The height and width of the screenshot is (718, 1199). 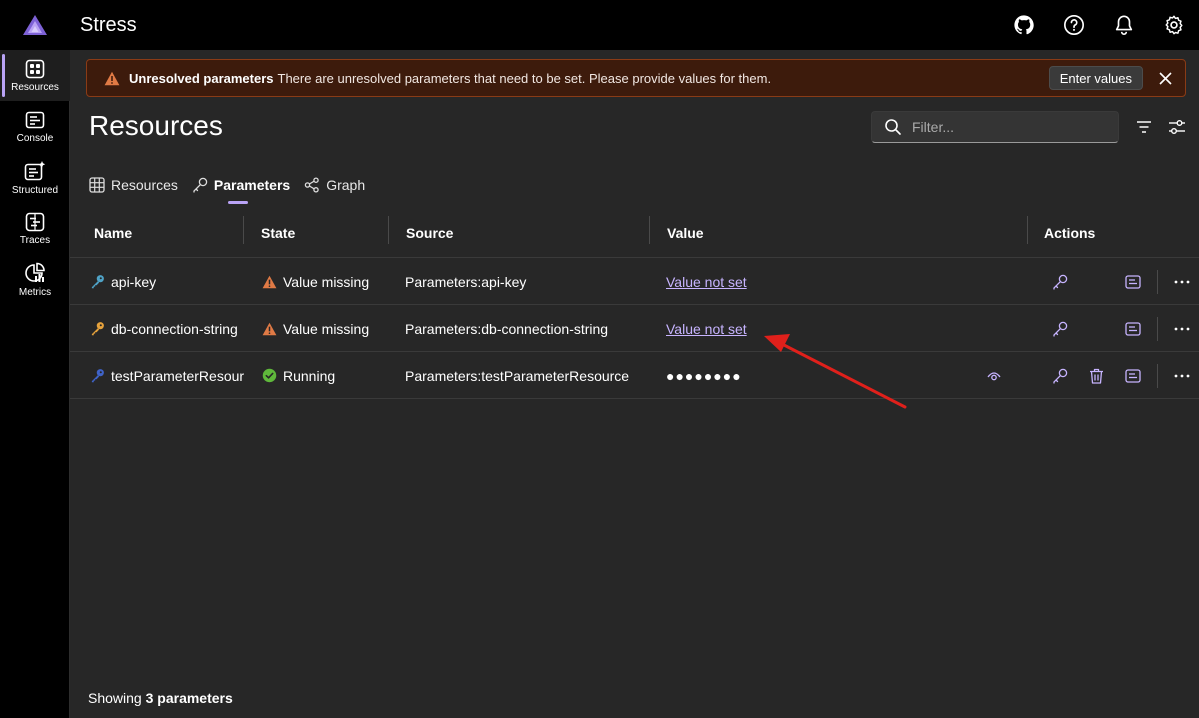 What do you see at coordinates (35, 190) in the screenshot?
I see `sidebar-item-label: Structured` at bounding box center [35, 190].